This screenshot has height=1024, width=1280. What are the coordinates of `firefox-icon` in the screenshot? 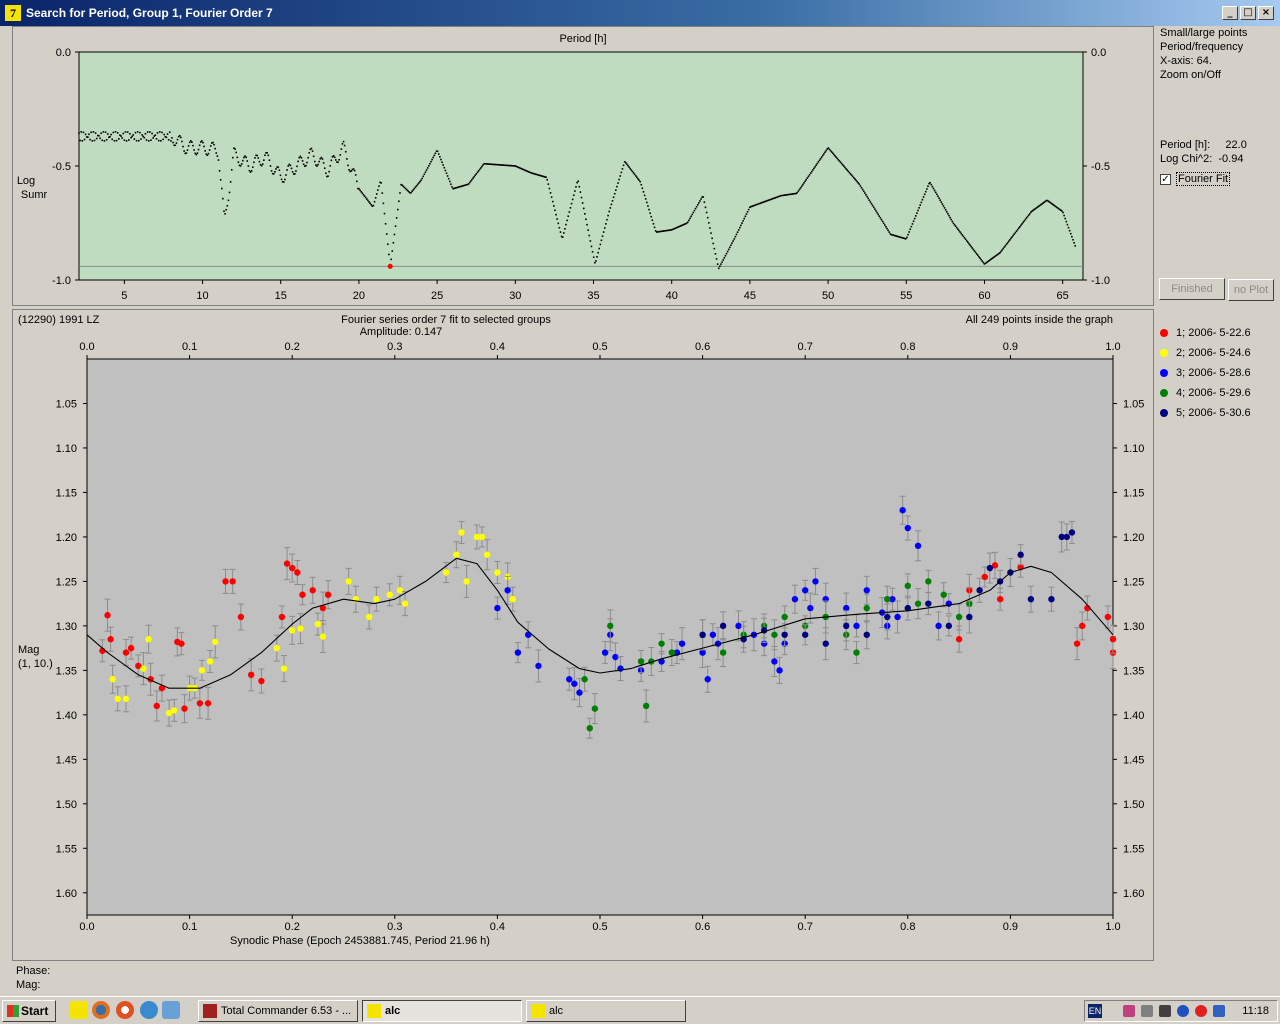 It's located at (101, 1010).